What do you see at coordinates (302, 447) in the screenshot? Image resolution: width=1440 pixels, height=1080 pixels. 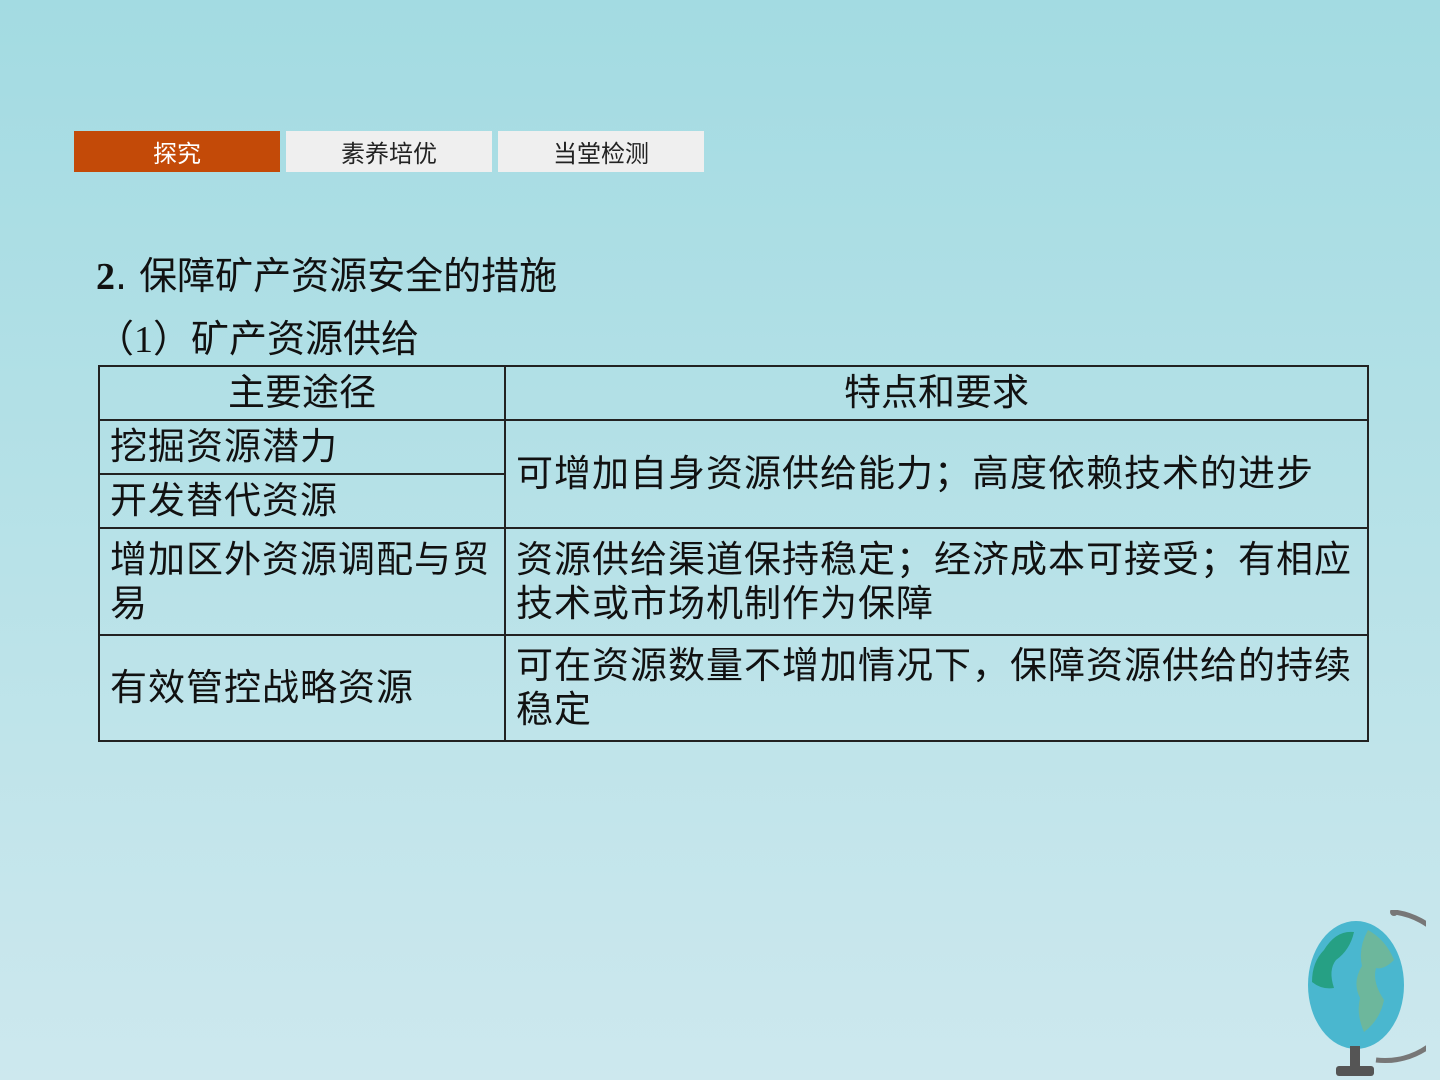 I see `cell-way: 挖掘资源潜力` at bounding box center [302, 447].